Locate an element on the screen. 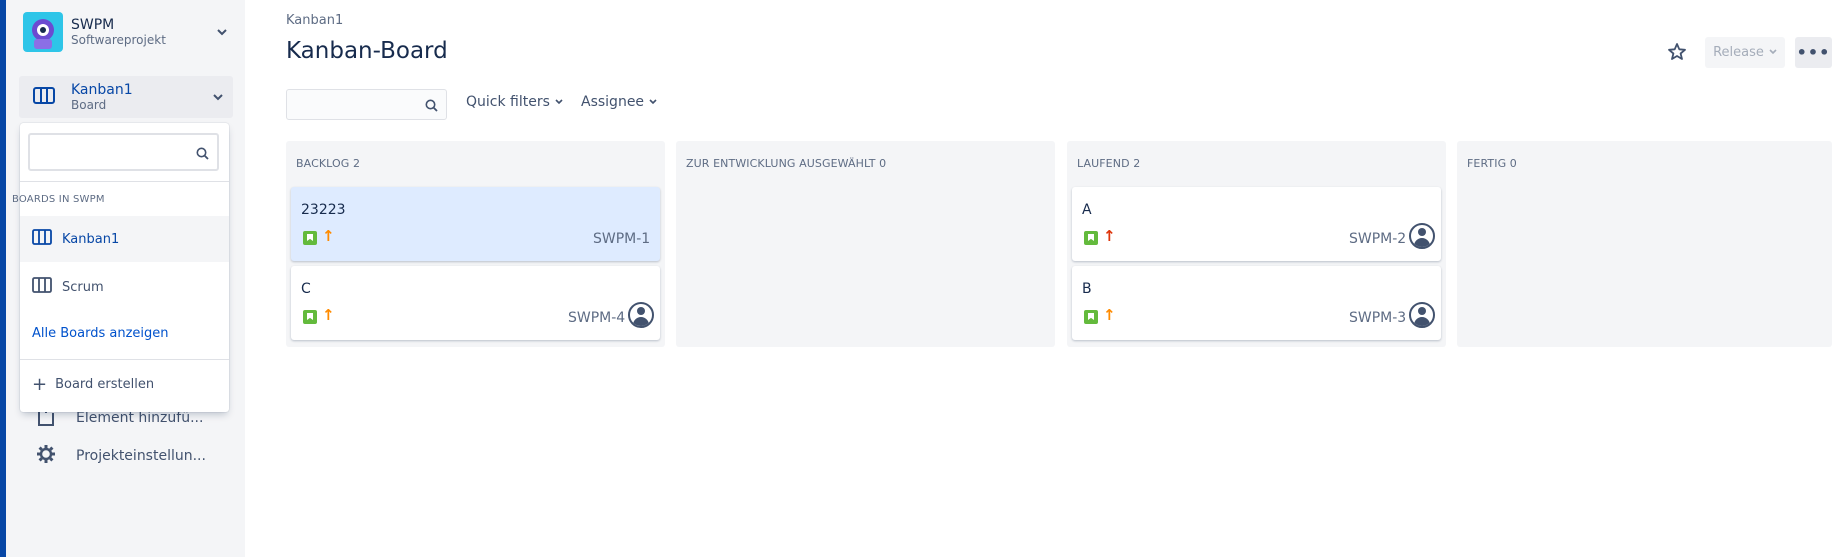  card-title: 23223 is located at coordinates (323, 210).